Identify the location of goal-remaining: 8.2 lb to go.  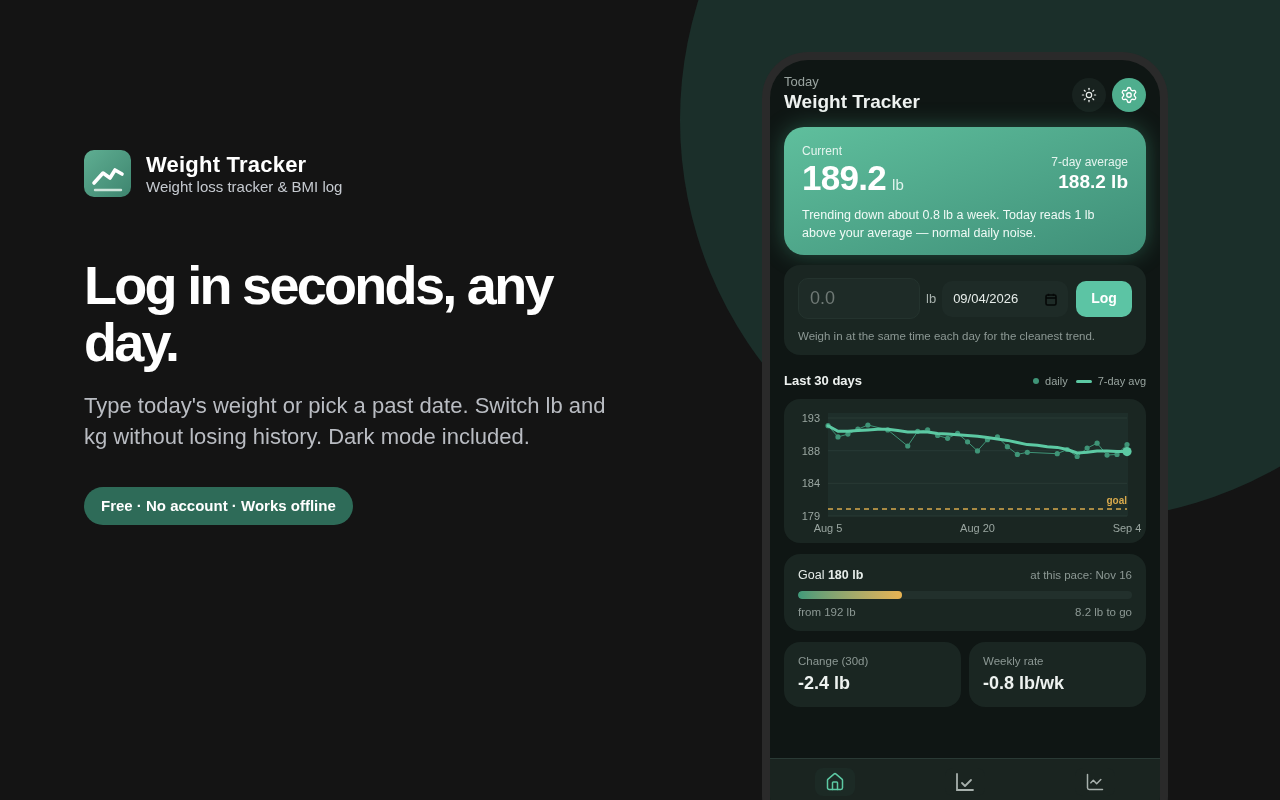
(1103, 612).